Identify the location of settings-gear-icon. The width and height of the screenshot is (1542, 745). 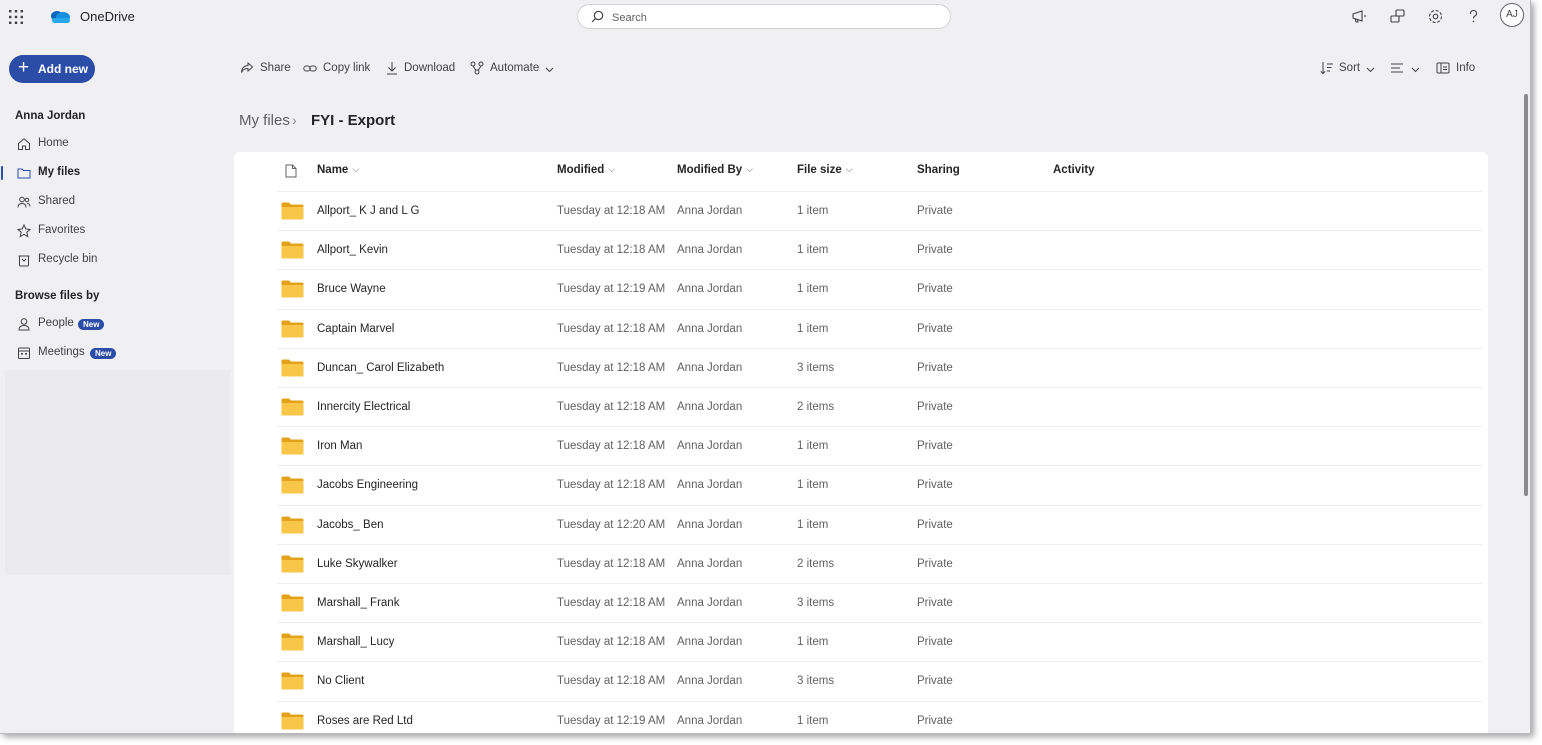
(1435, 16).